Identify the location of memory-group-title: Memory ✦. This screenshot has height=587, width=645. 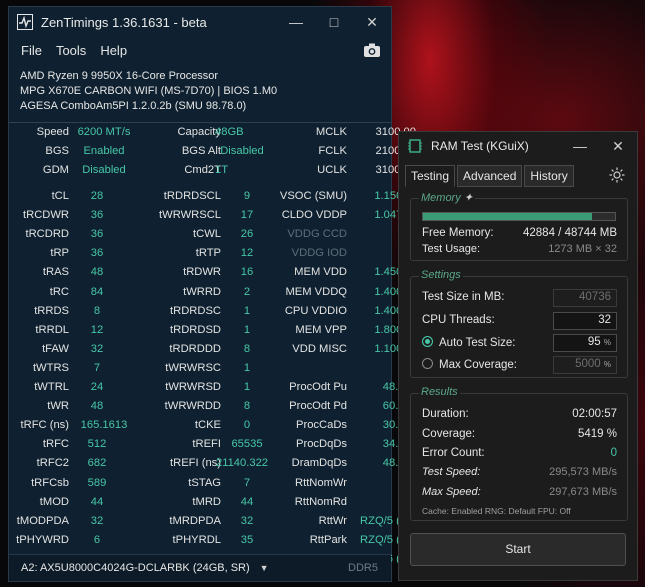
(447, 197).